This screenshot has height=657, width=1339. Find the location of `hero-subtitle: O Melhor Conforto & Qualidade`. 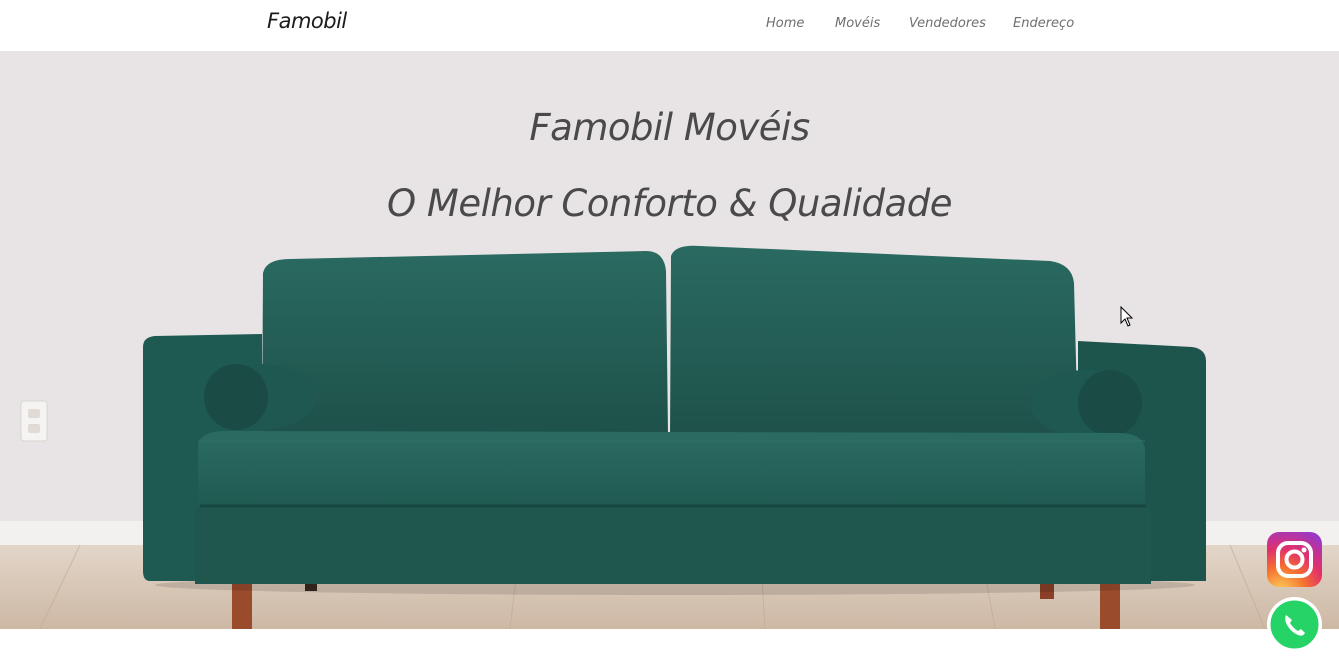

hero-subtitle: O Melhor Conforto & Qualidade is located at coordinates (669, 203).